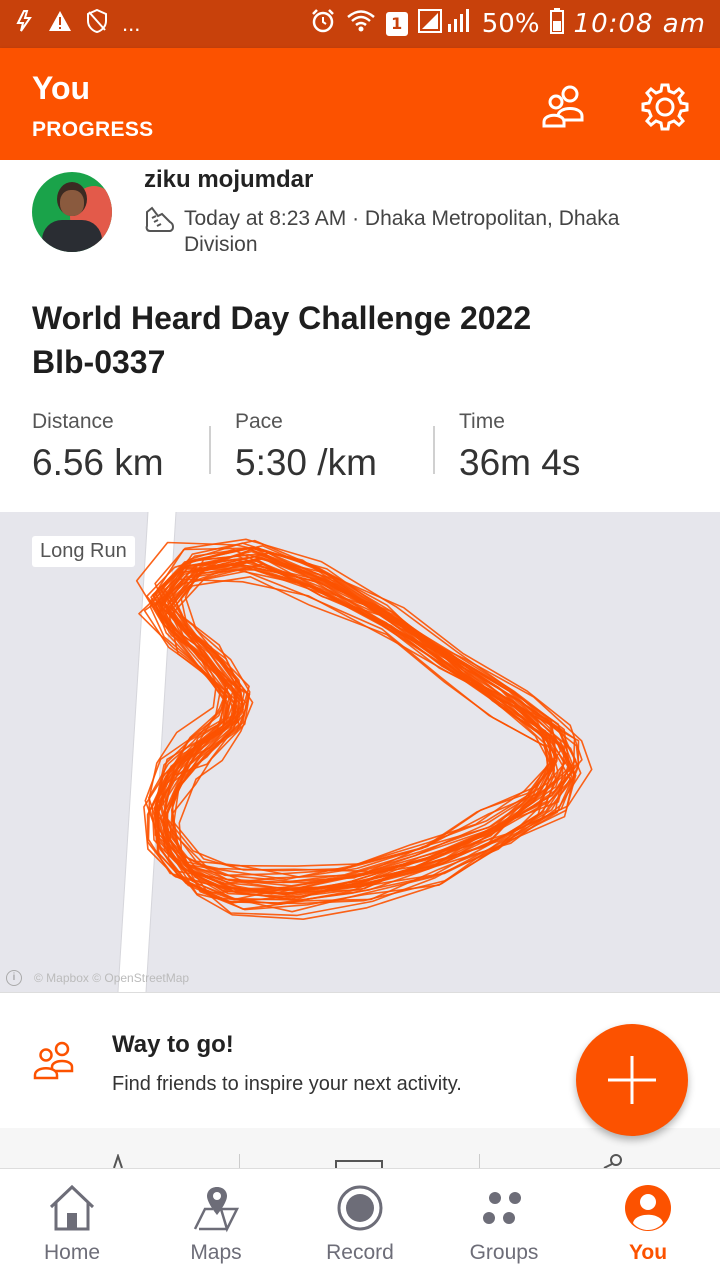 The image size is (720, 1280). Describe the element at coordinates (73, 421) in the screenshot. I see `stat-label: Distance` at that location.